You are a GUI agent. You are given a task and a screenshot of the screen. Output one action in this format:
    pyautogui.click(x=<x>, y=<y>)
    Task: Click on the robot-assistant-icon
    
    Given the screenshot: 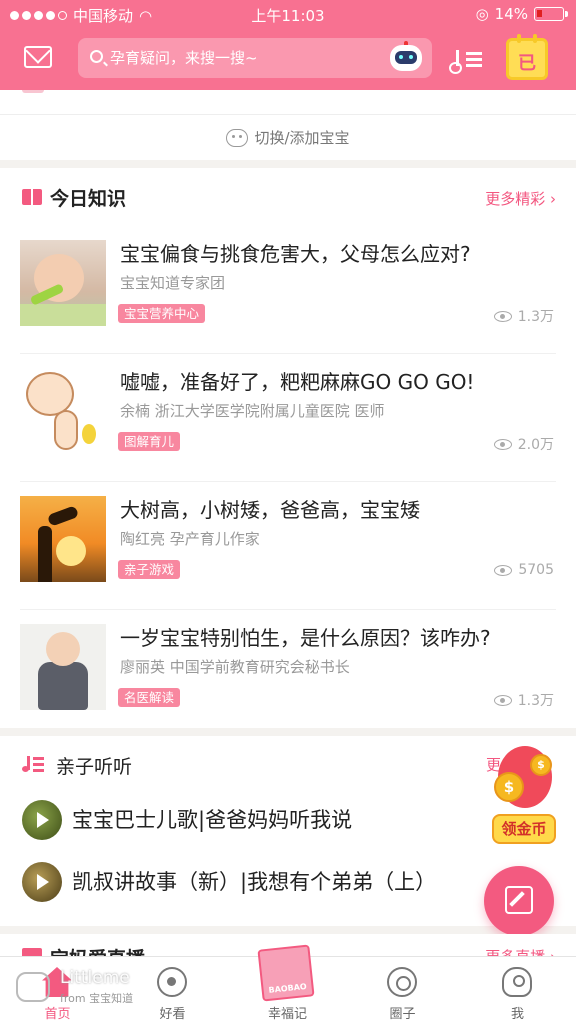 What is the action you would take?
    pyautogui.click(x=406, y=58)
    